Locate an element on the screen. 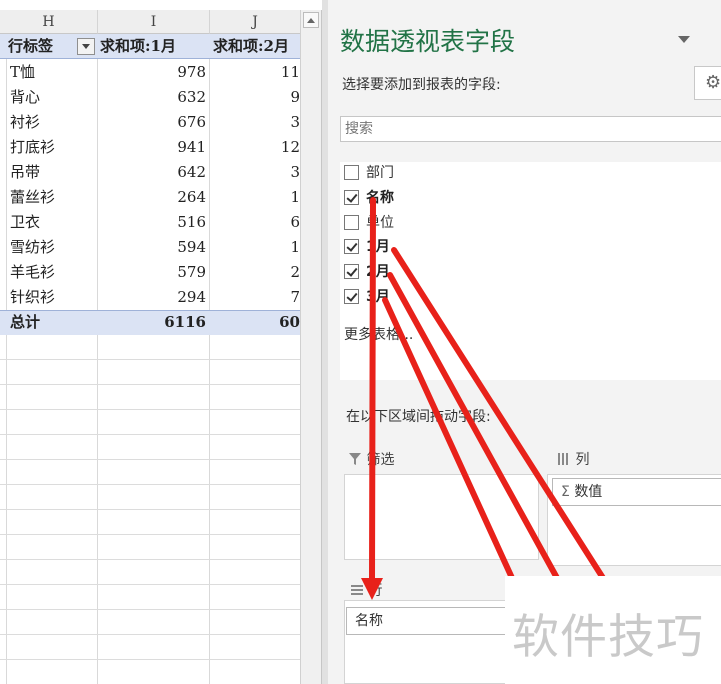 This screenshot has width=721, height=684. filters-label: 筛选 is located at coordinates (380, 460).